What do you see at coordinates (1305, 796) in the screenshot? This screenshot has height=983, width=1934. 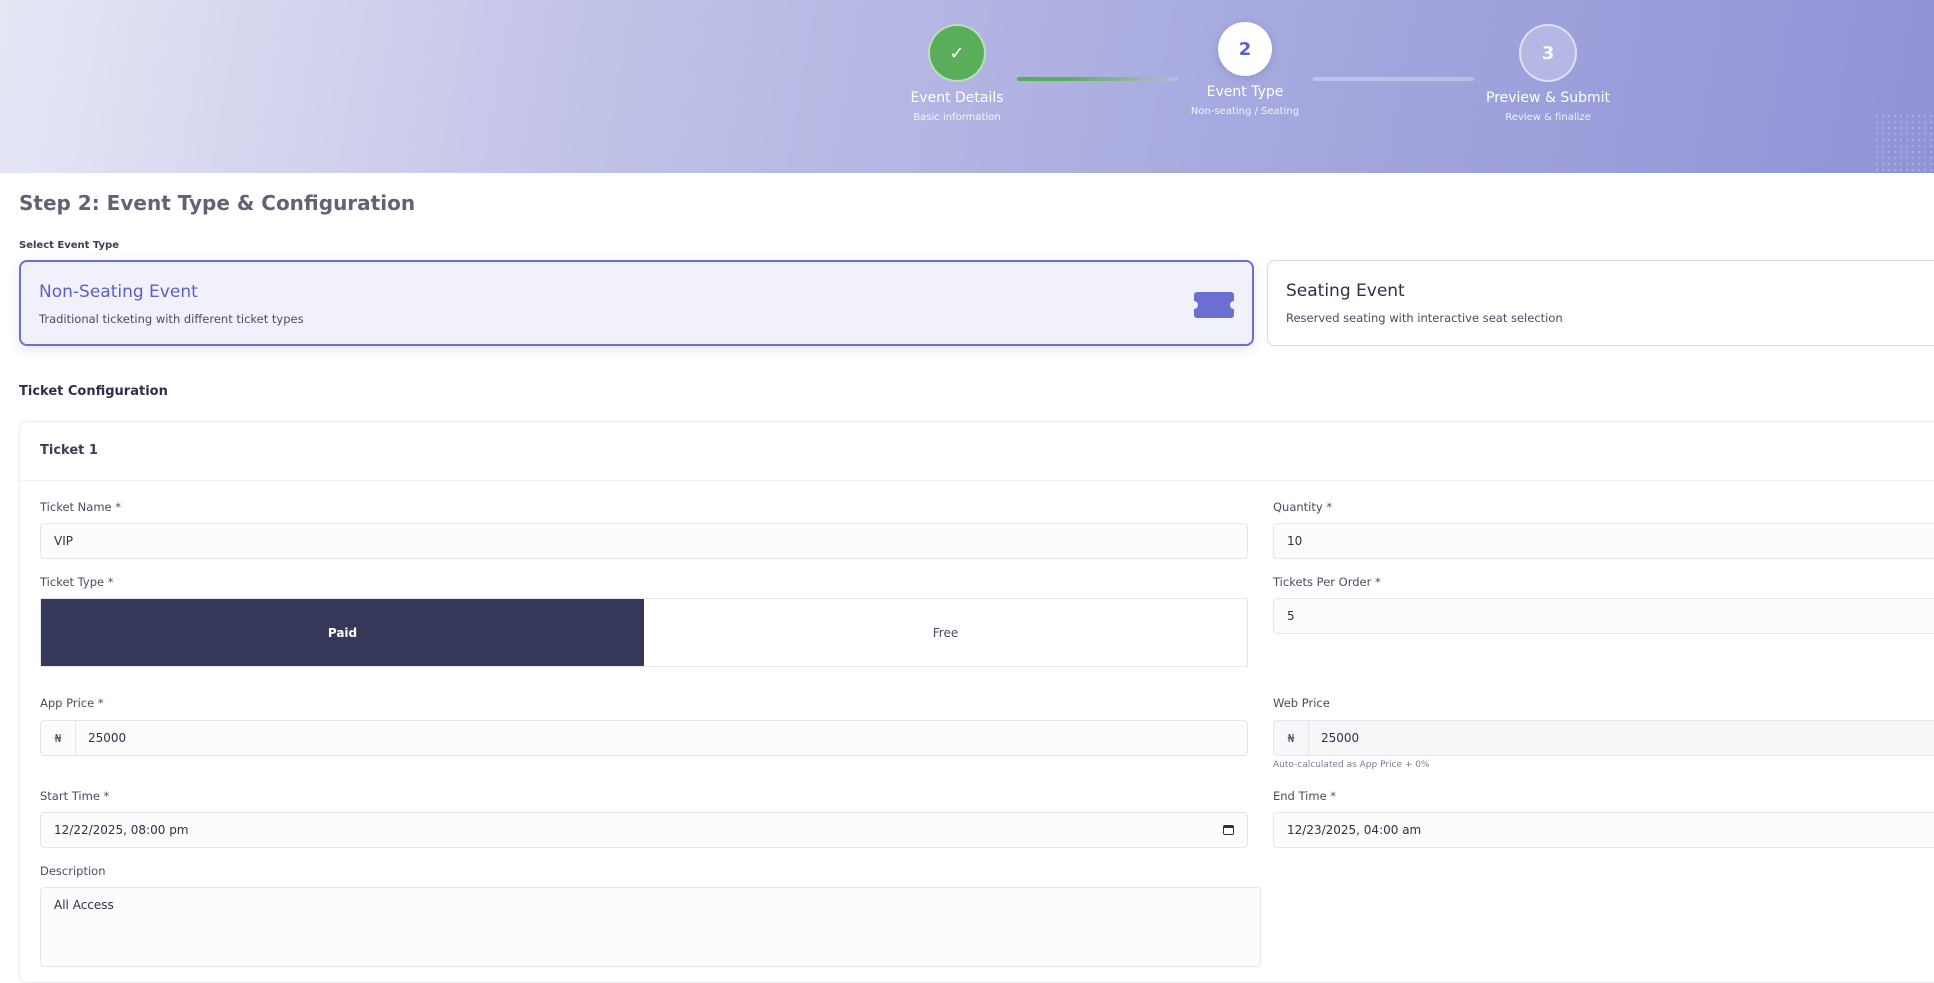 I see `end-time-label: End Time *` at bounding box center [1305, 796].